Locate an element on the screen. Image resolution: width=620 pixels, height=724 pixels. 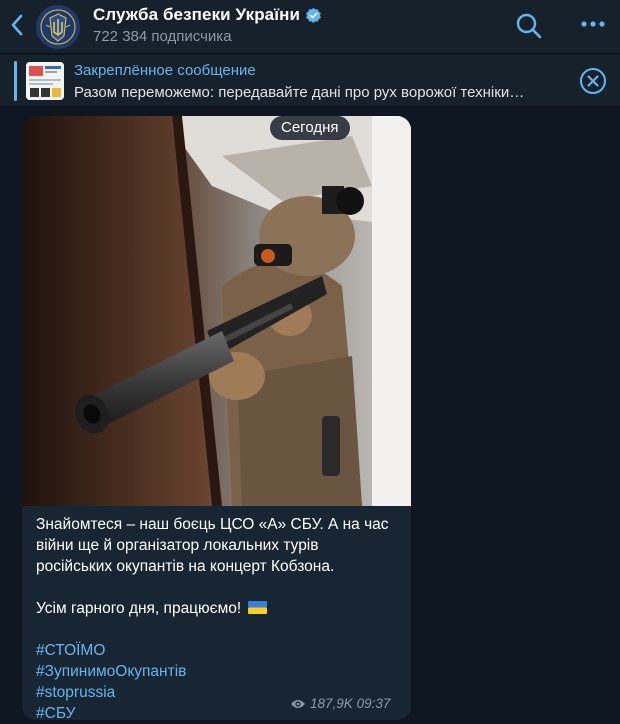
hashtag-link: #СТОЇМО is located at coordinates (216, 650).